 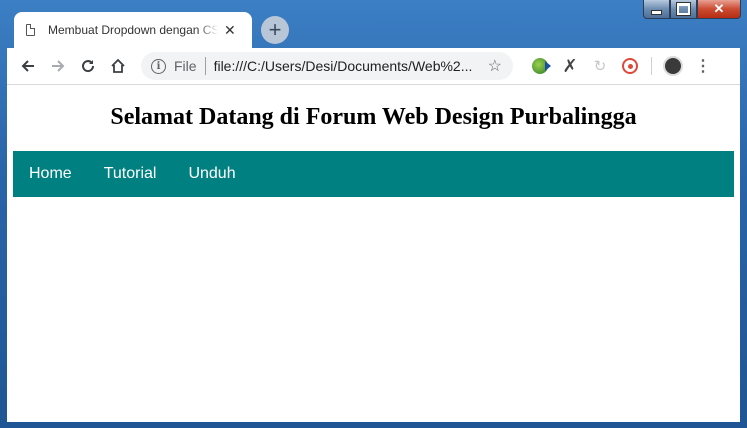 I want to click on minimize-icon, so click(x=656, y=12).